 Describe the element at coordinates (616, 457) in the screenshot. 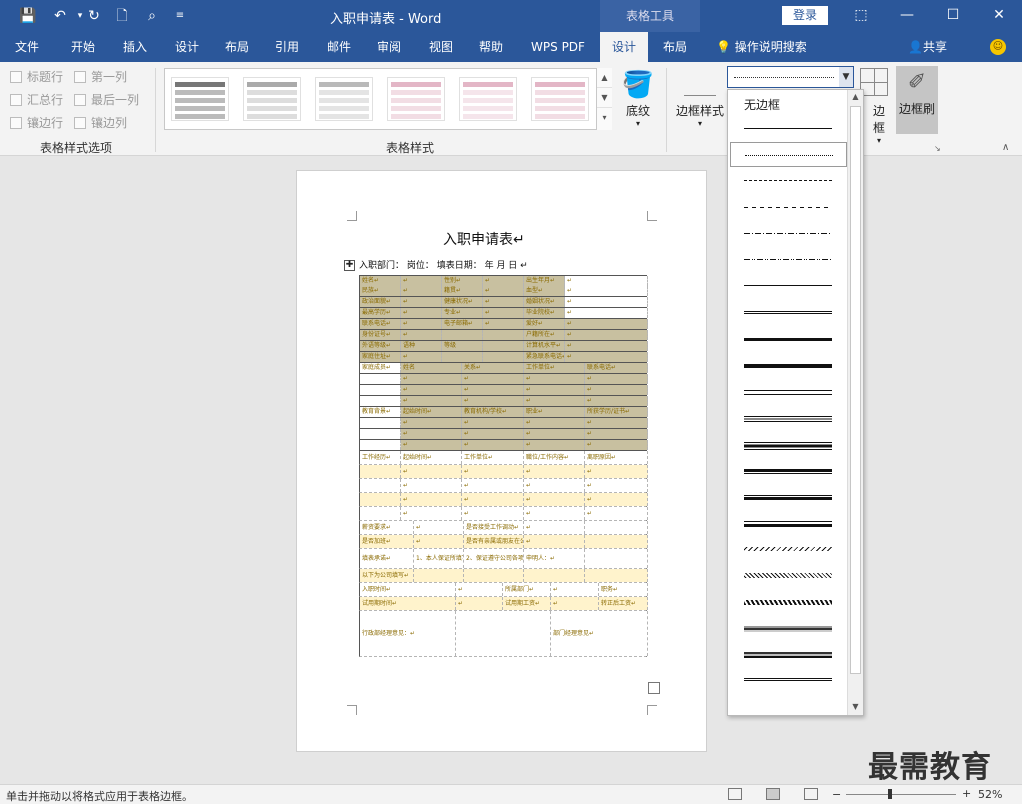

I see `table-cell: 离职原因↵` at that location.